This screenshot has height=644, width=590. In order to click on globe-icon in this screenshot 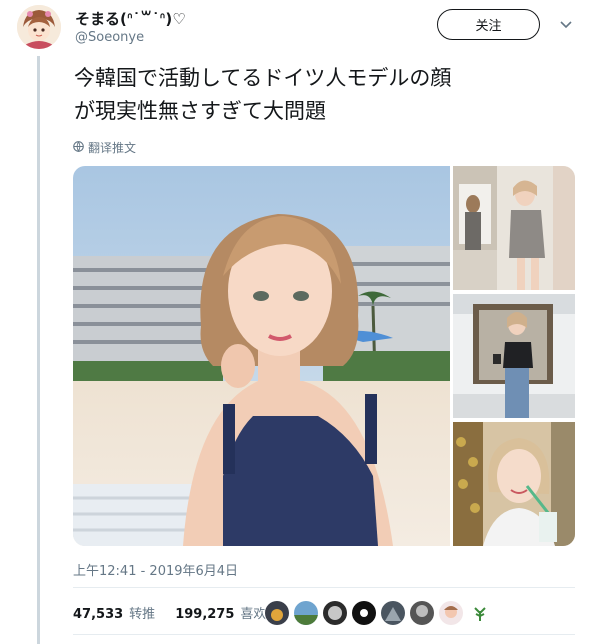, I will do `click(78, 147)`.